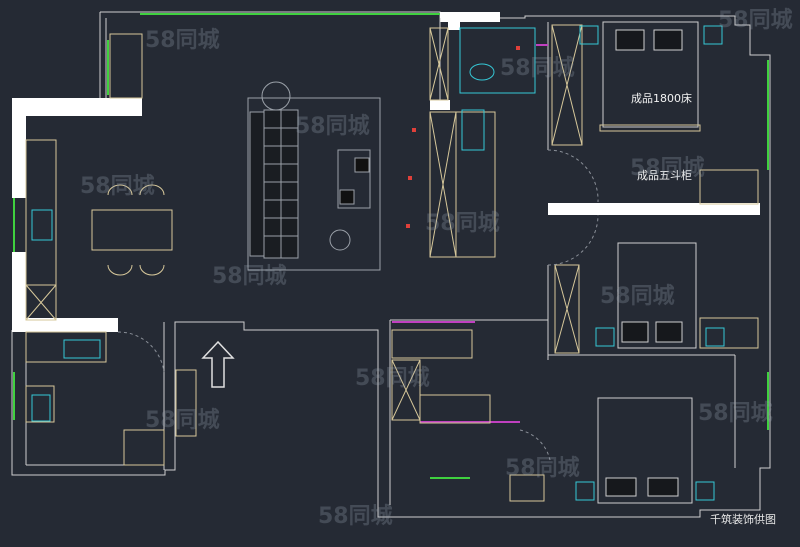 This screenshot has width=800, height=547. I want to click on label-bed-1800: 成品1800床, so click(661, 98).